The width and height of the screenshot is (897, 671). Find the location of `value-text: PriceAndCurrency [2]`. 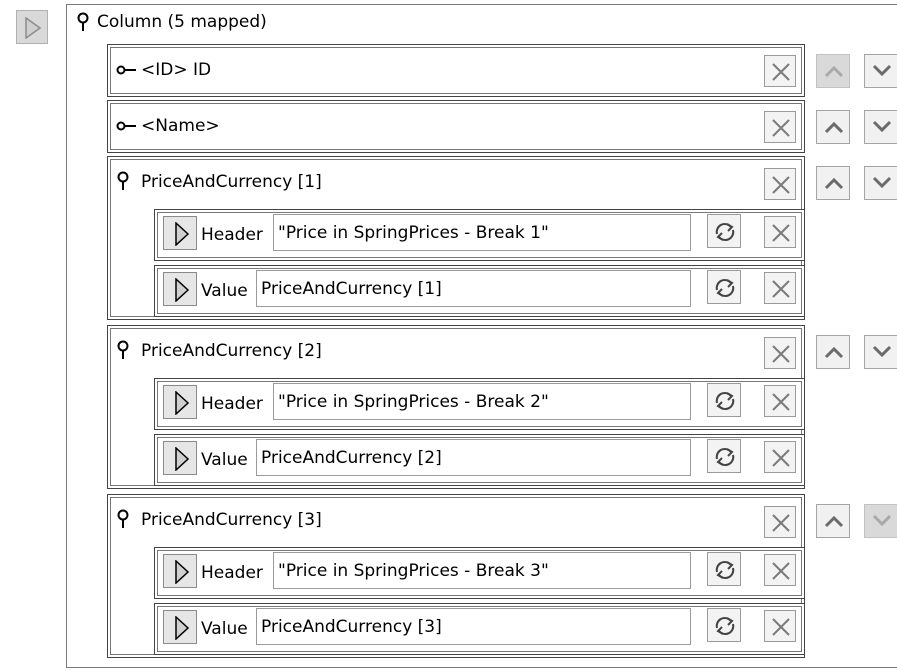

value-text: PriceAndCurrency [2] is located at coordinates (351, 457).